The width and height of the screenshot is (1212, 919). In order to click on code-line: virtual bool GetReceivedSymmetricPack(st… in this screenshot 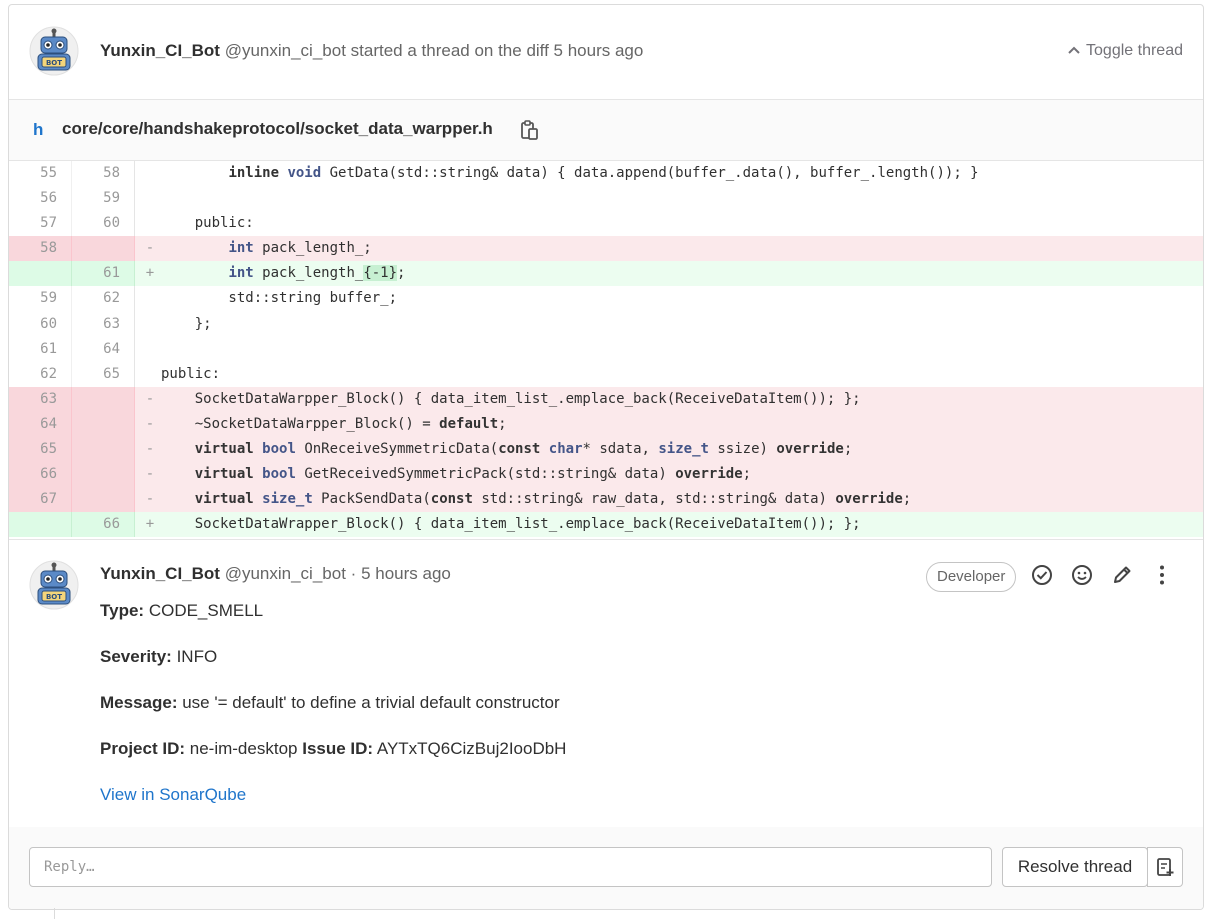, I will do `click(473, 474)`.